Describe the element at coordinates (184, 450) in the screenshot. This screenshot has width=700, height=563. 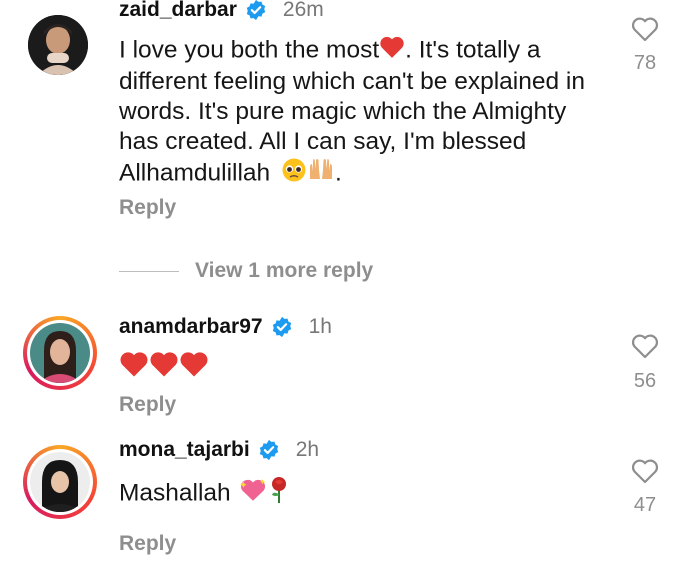
I see `username: mona_tajarbi` at that location.